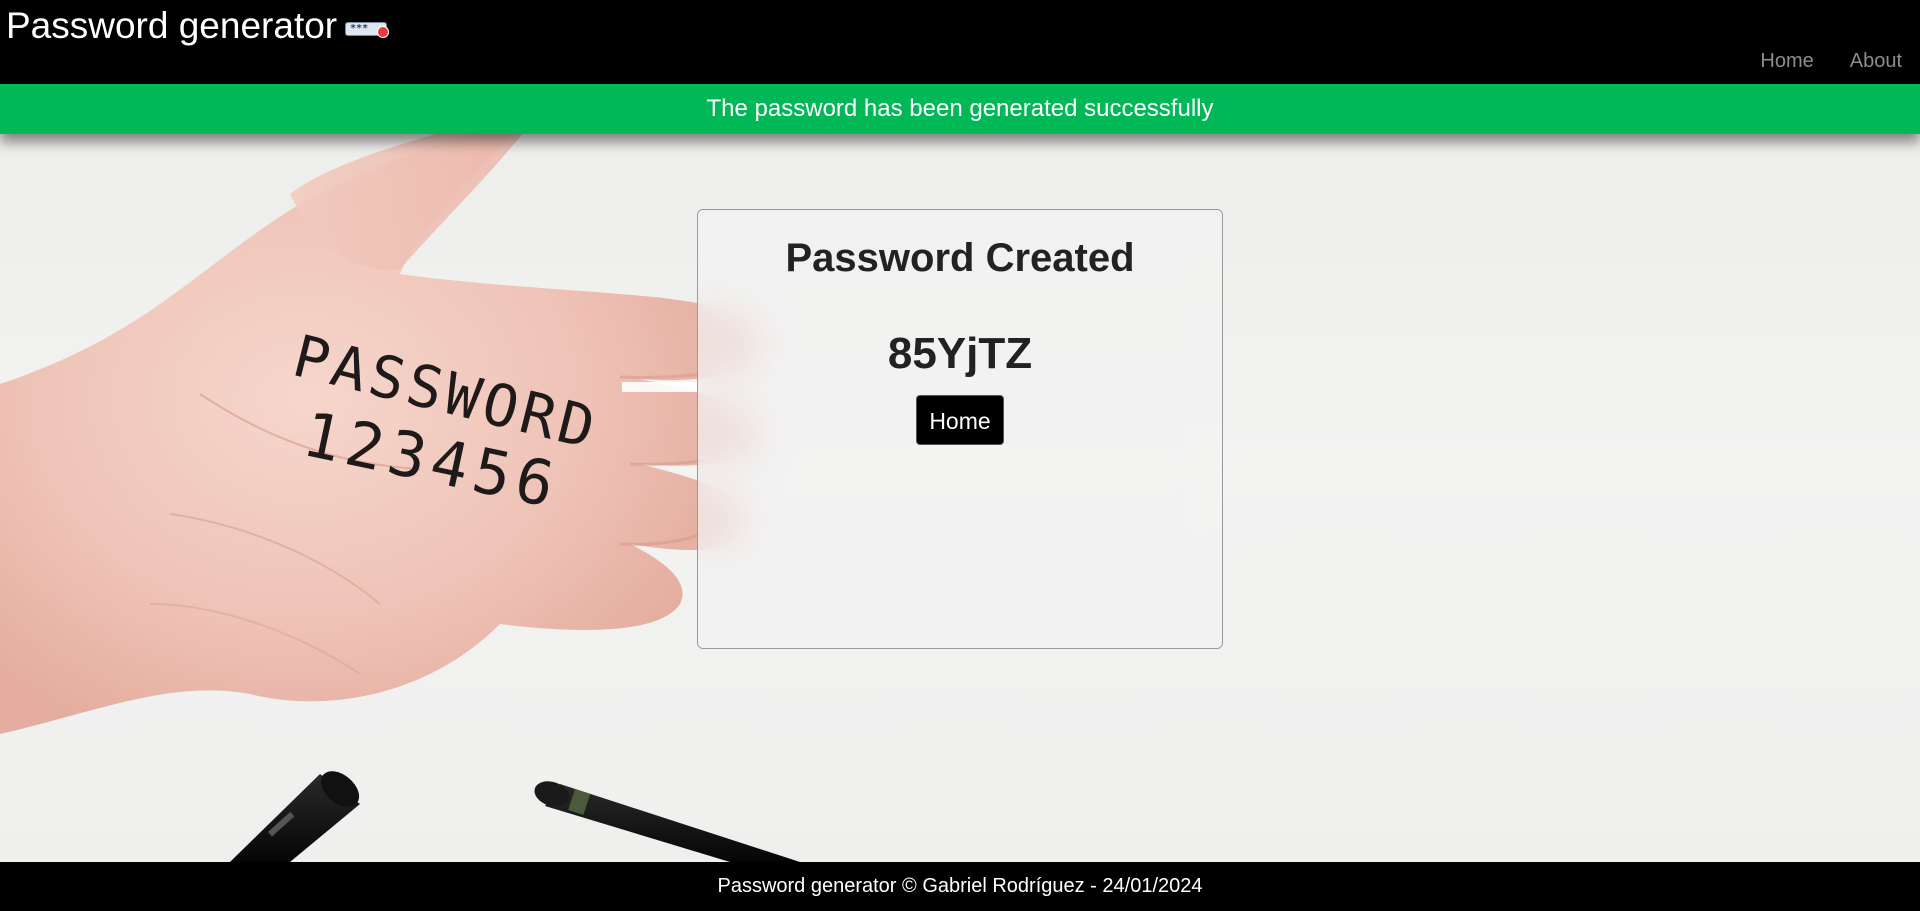  What do you see at coordinates (1831, 61) in the screenshot?
I see `nav-links: Home About` at bounding box center [1831, 61].